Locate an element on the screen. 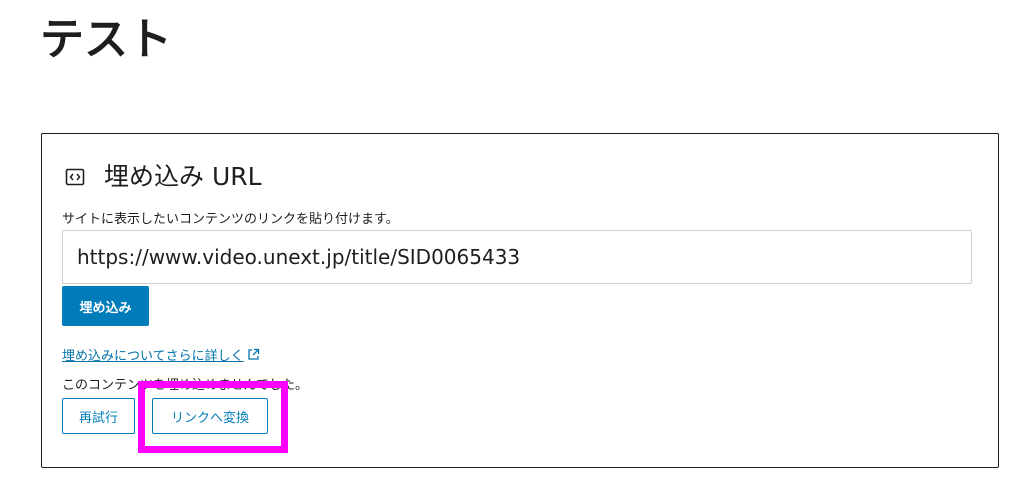  page-title: テスト is located at coordinates (106, 40).